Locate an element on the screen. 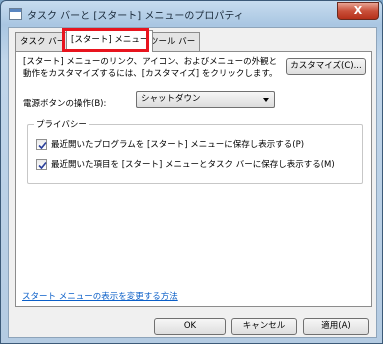 Image resolution: width=383 pixels, height=344 pixels. recent-programs-checkbox is located at coordinates (41, 144).